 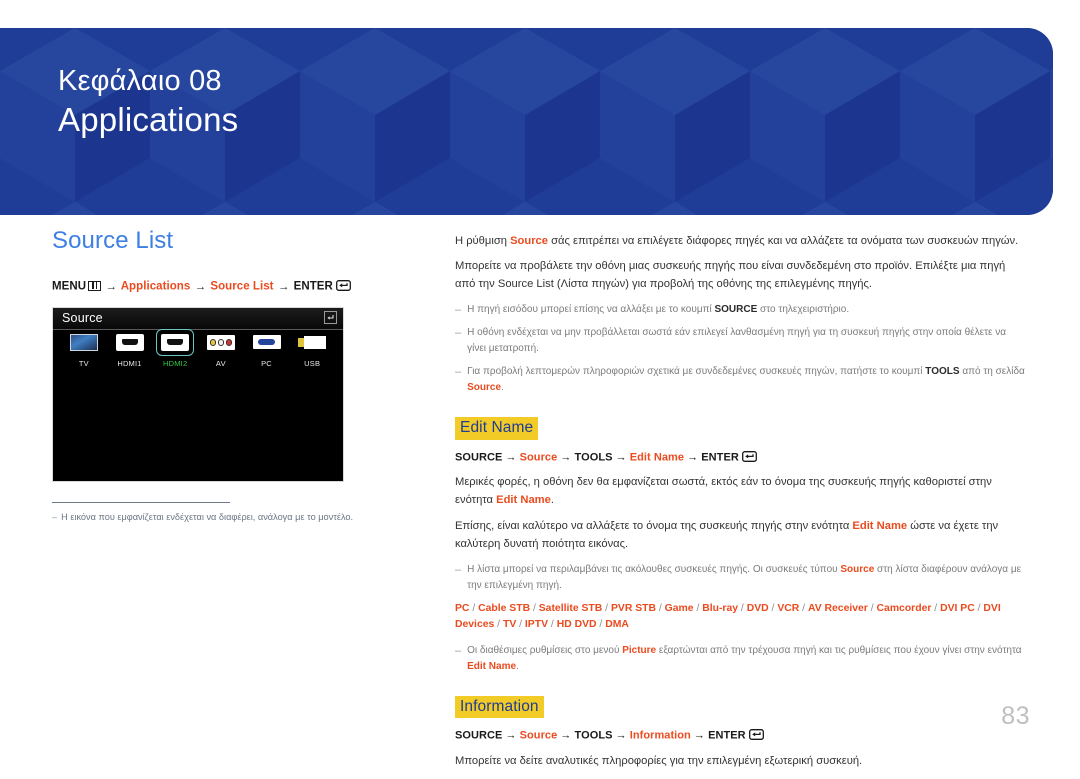 What do you see at coordinates (593, 735) in the screenshot?
I see `path-tools-key: TOOLS` at bounding box center [593, 735].